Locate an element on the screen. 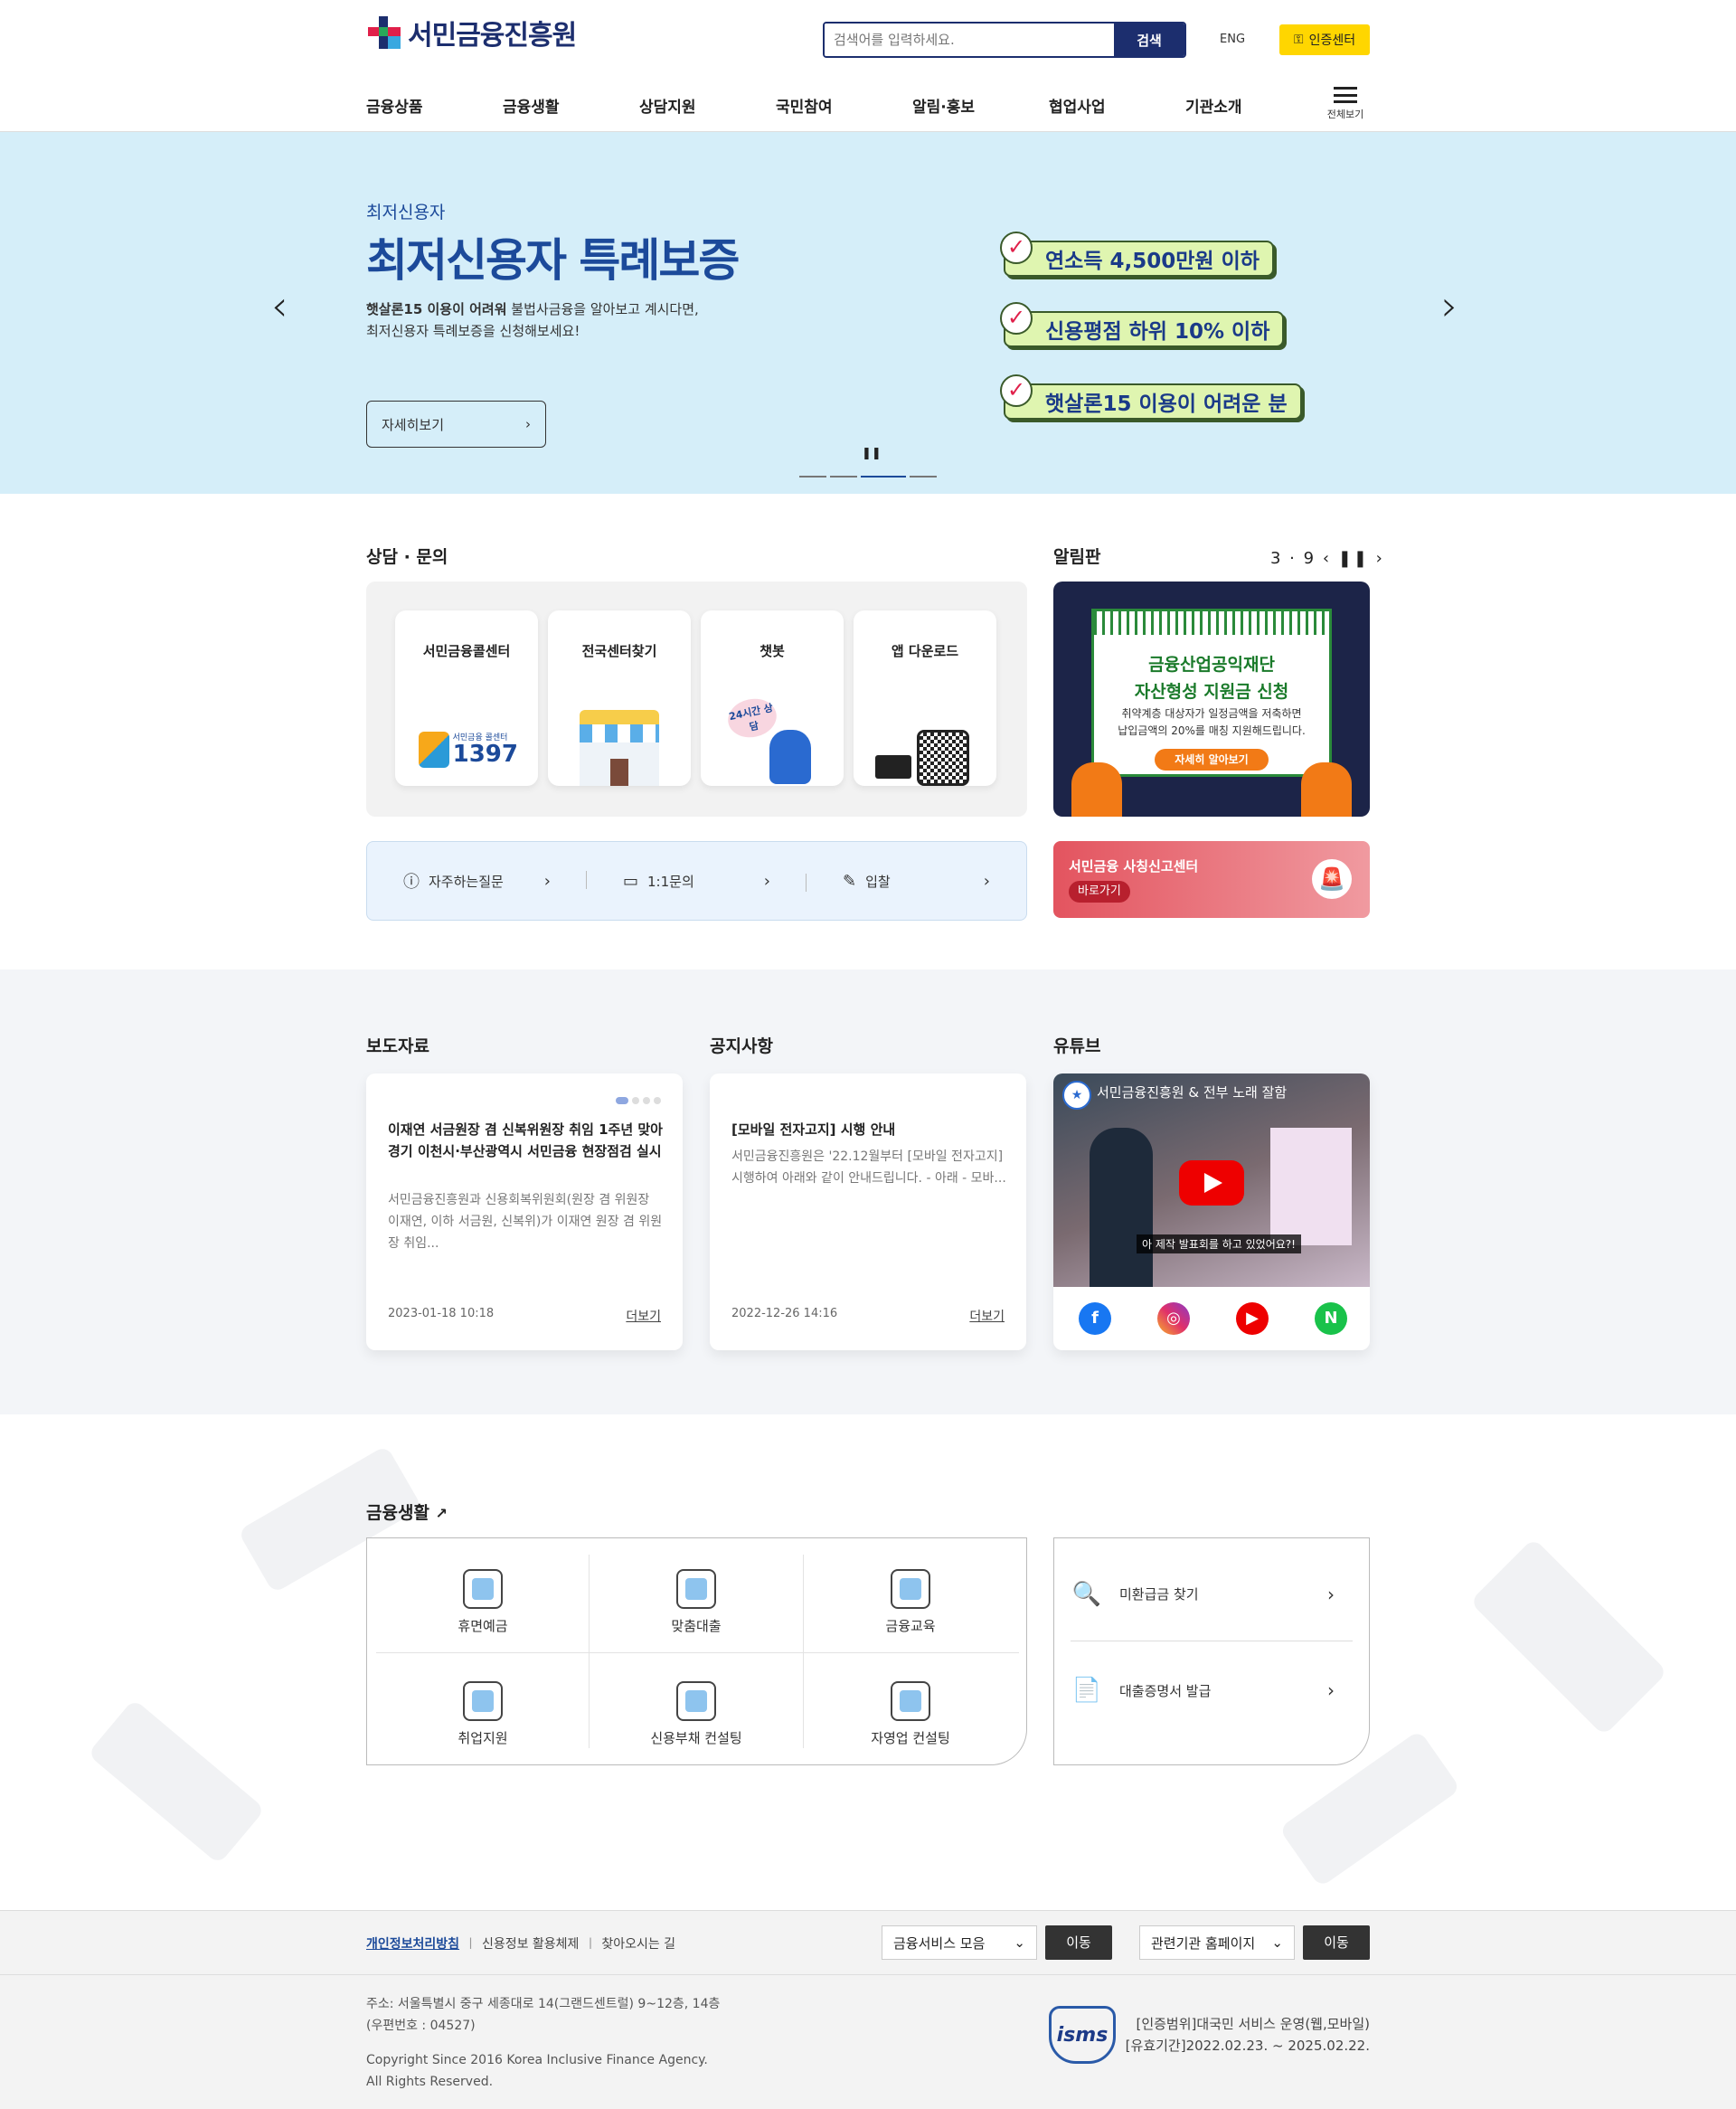 The height and width of the screenshot is (2109, 1736). faq-link: ⓘ 자주하는질문 › is located at coordinates (477, 881).